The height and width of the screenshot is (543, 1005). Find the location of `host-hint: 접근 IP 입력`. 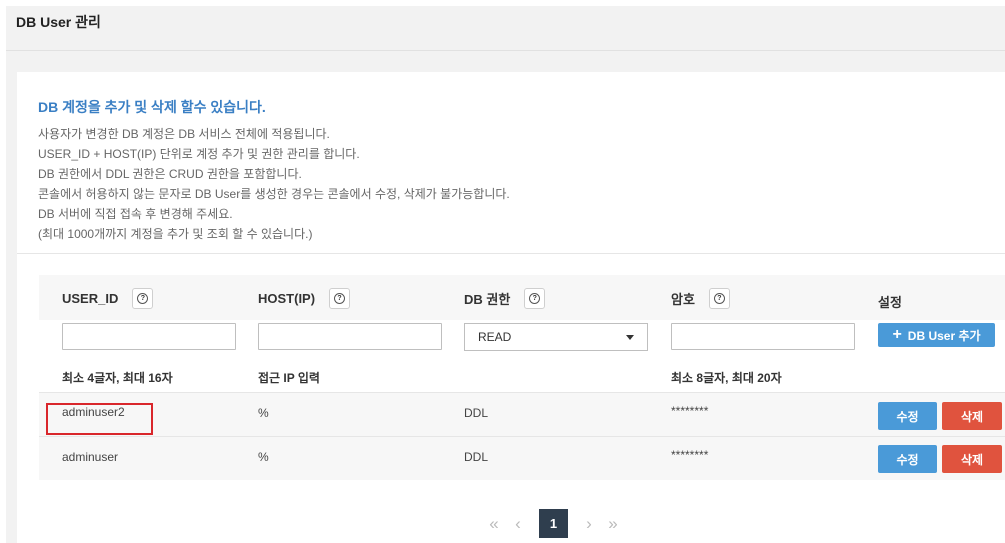

host-hint: 접근 IP 입력 is located at coordinates (289, 378).